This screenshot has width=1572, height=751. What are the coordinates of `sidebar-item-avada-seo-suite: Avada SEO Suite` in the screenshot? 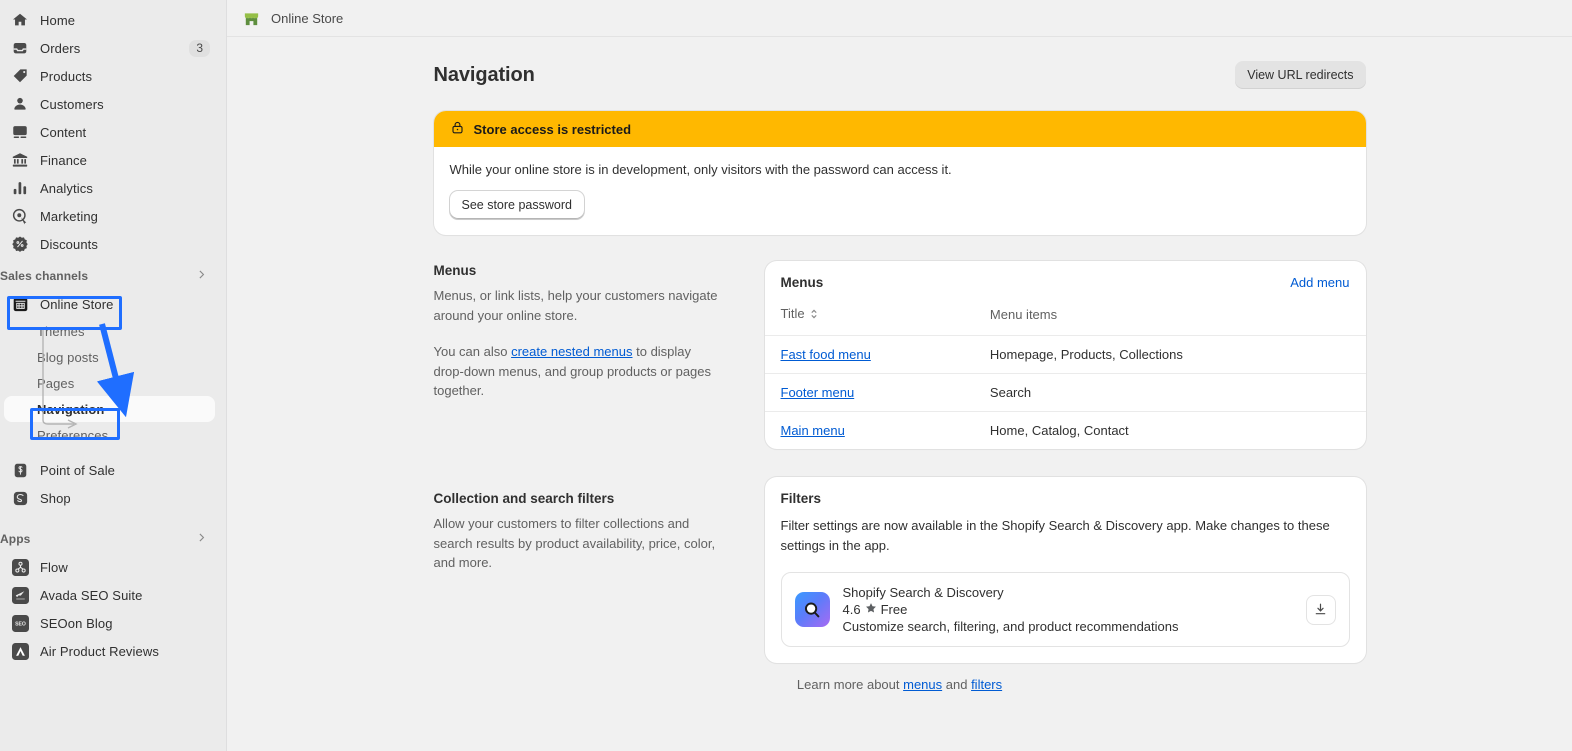 It's located at (111, 595).